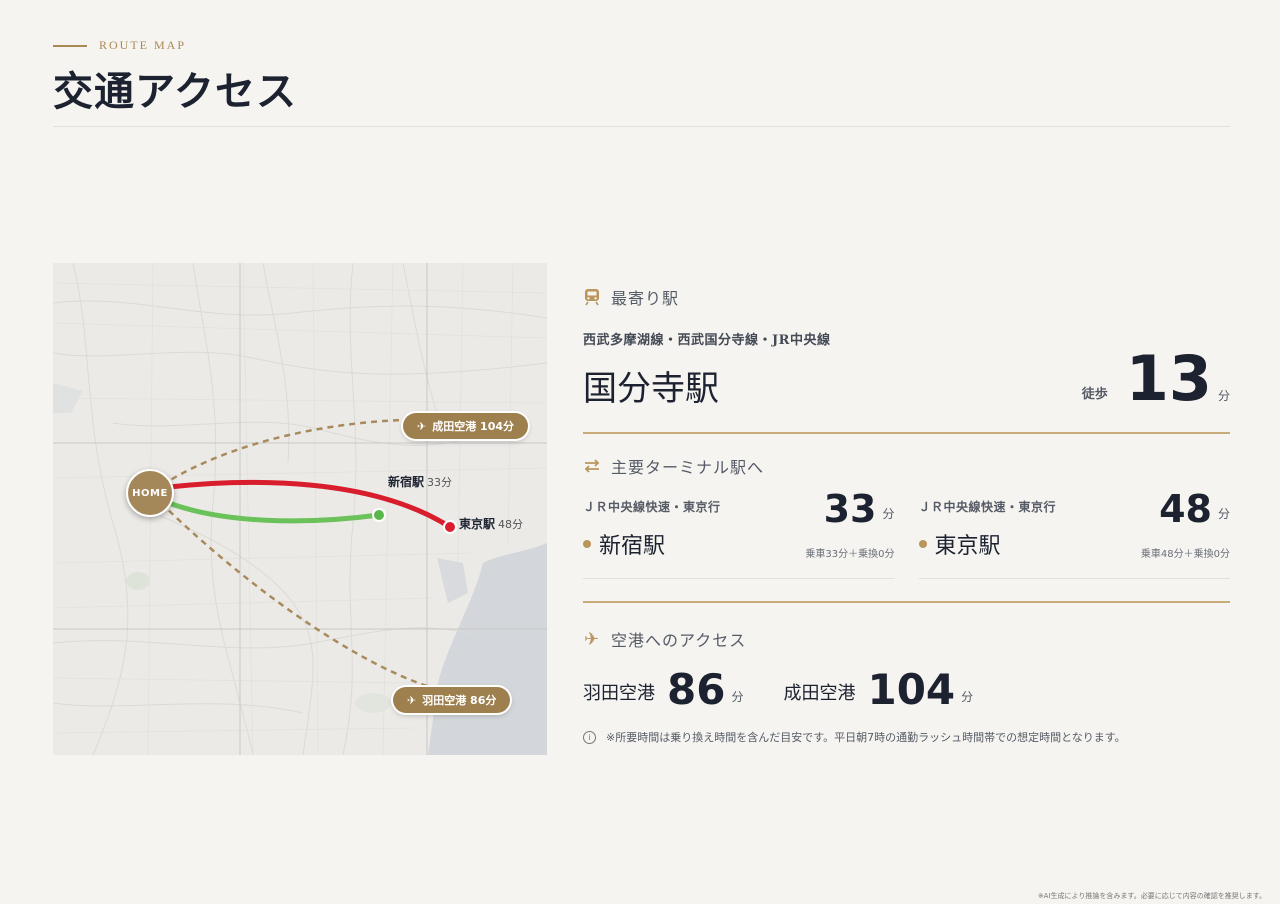 This screenshot has height=904, width=1280. What do you see at coordinates (688, 467) in the screenshot?
I see `terminals-heading-text: 主要ターミナル駅へ` at bounding box center [688, 467].